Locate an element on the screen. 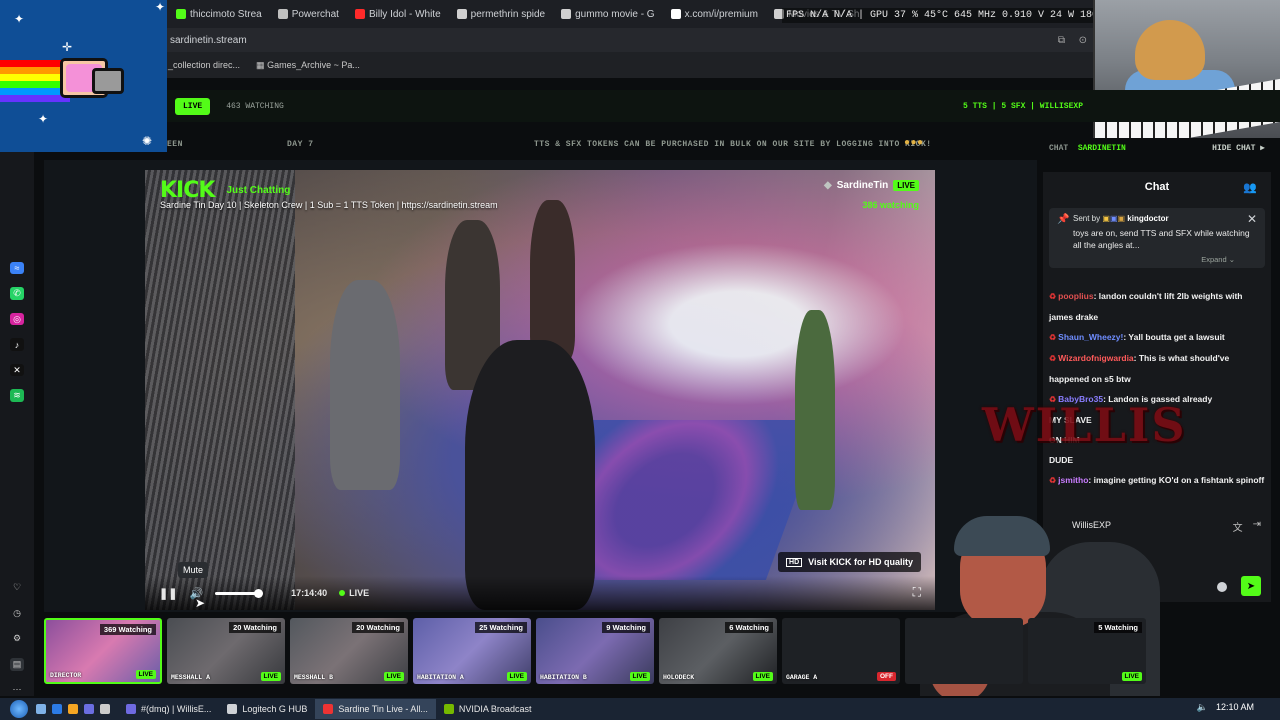  tab-favicon-icon is located at coordinates (566, 14).